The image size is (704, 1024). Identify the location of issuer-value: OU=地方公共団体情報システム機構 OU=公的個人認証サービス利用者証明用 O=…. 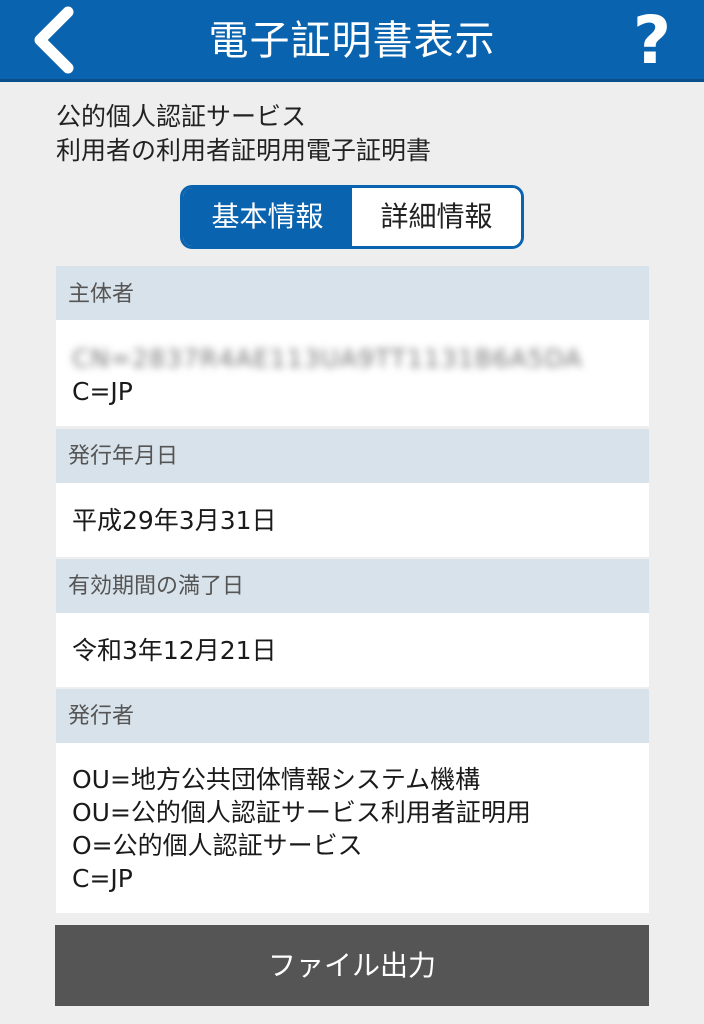
(352, 828).